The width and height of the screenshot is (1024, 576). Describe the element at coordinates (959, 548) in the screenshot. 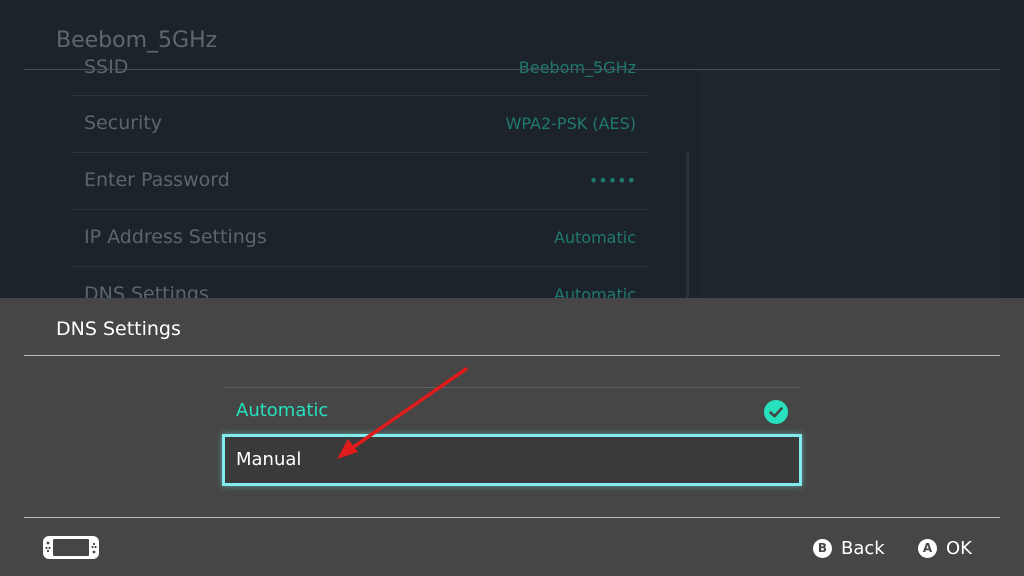

I see `ok-label: OK` at that location.